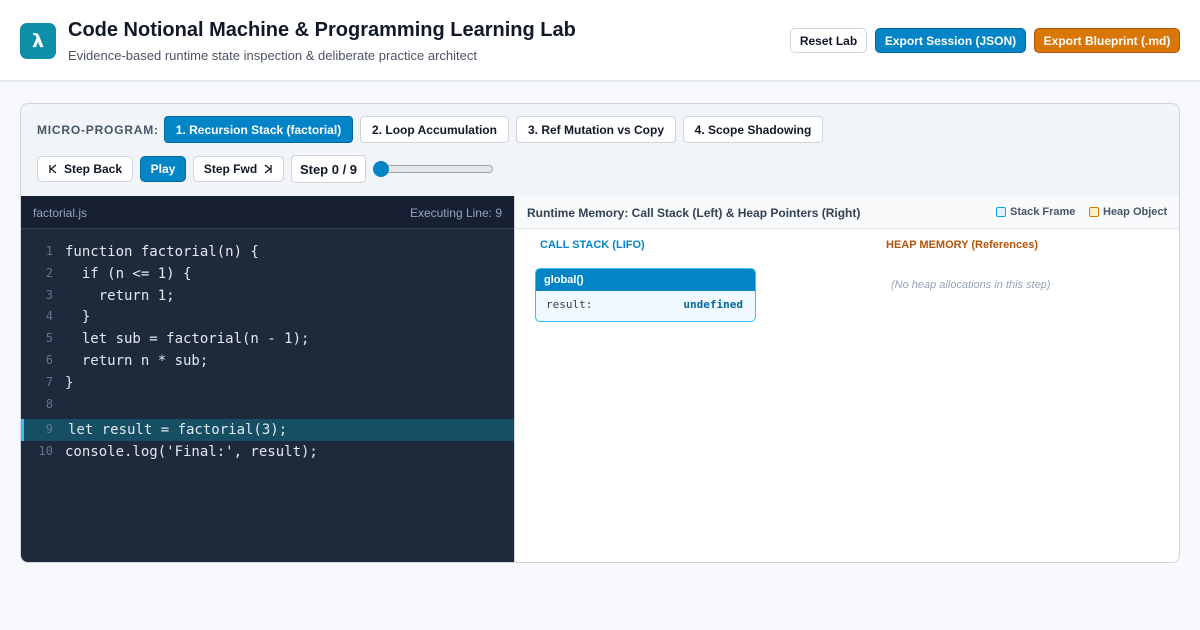 This screenshot has width=1200, height=630. What do you see at coordinates (49, 251) in the screenshot?
I see `line-number: 1` at bounding box center [49, 251].